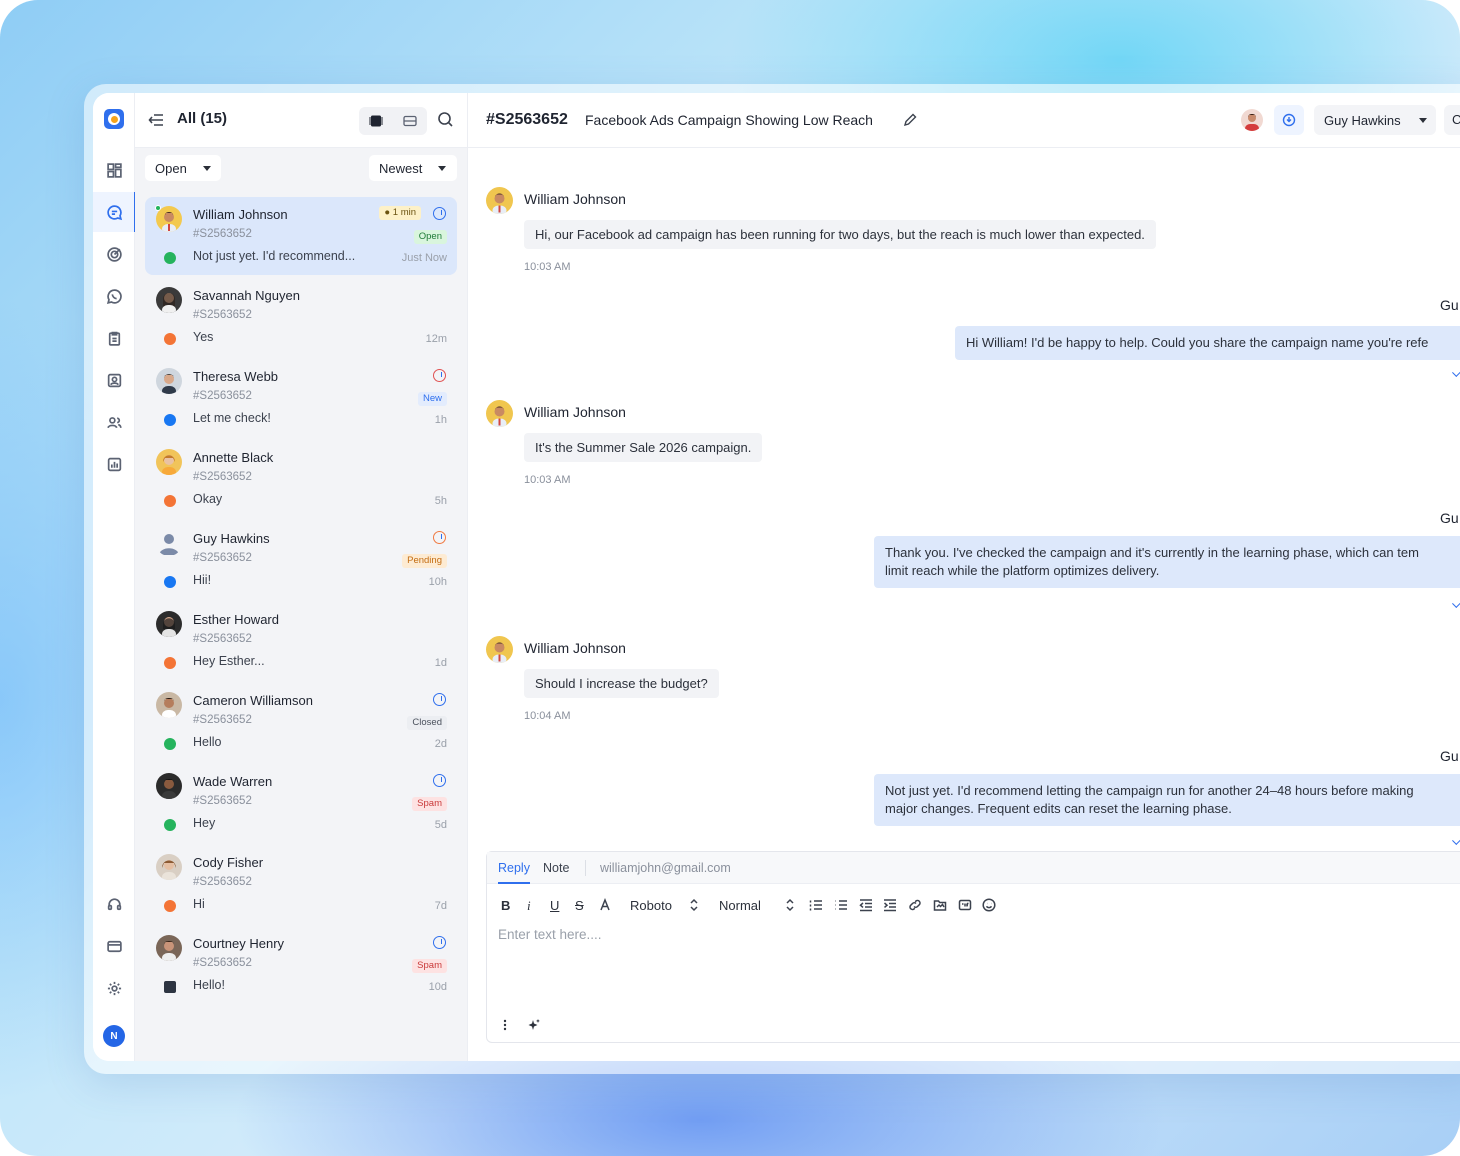 The image size is (1460, 1156). I want to click on billing-card-icon, so click(114, 946).